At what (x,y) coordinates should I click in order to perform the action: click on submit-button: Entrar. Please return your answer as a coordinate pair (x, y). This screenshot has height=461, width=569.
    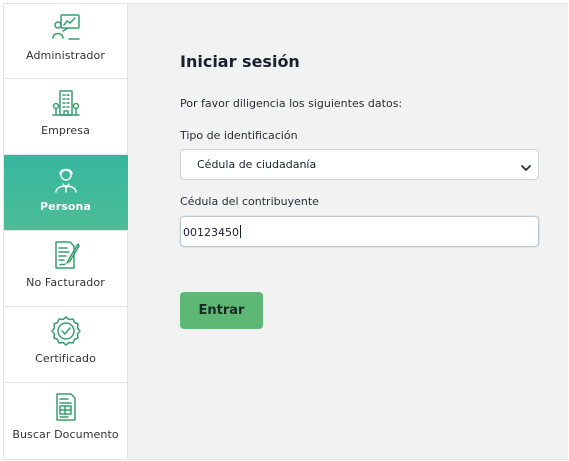
    Looking at the image, I should click on (221, 310).